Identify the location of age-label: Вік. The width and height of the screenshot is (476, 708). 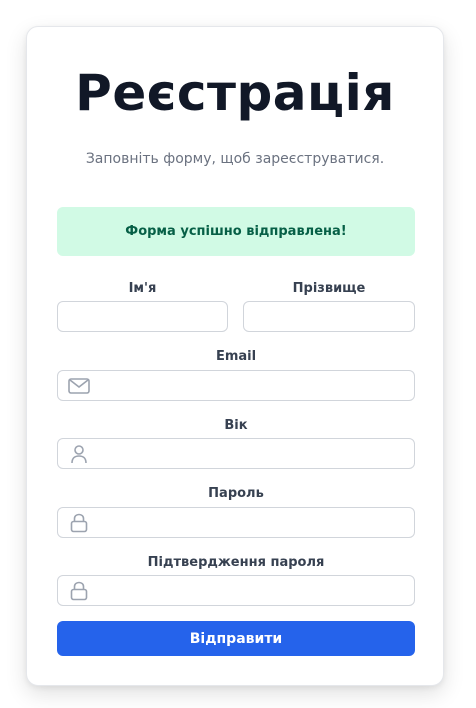
(236, 425).